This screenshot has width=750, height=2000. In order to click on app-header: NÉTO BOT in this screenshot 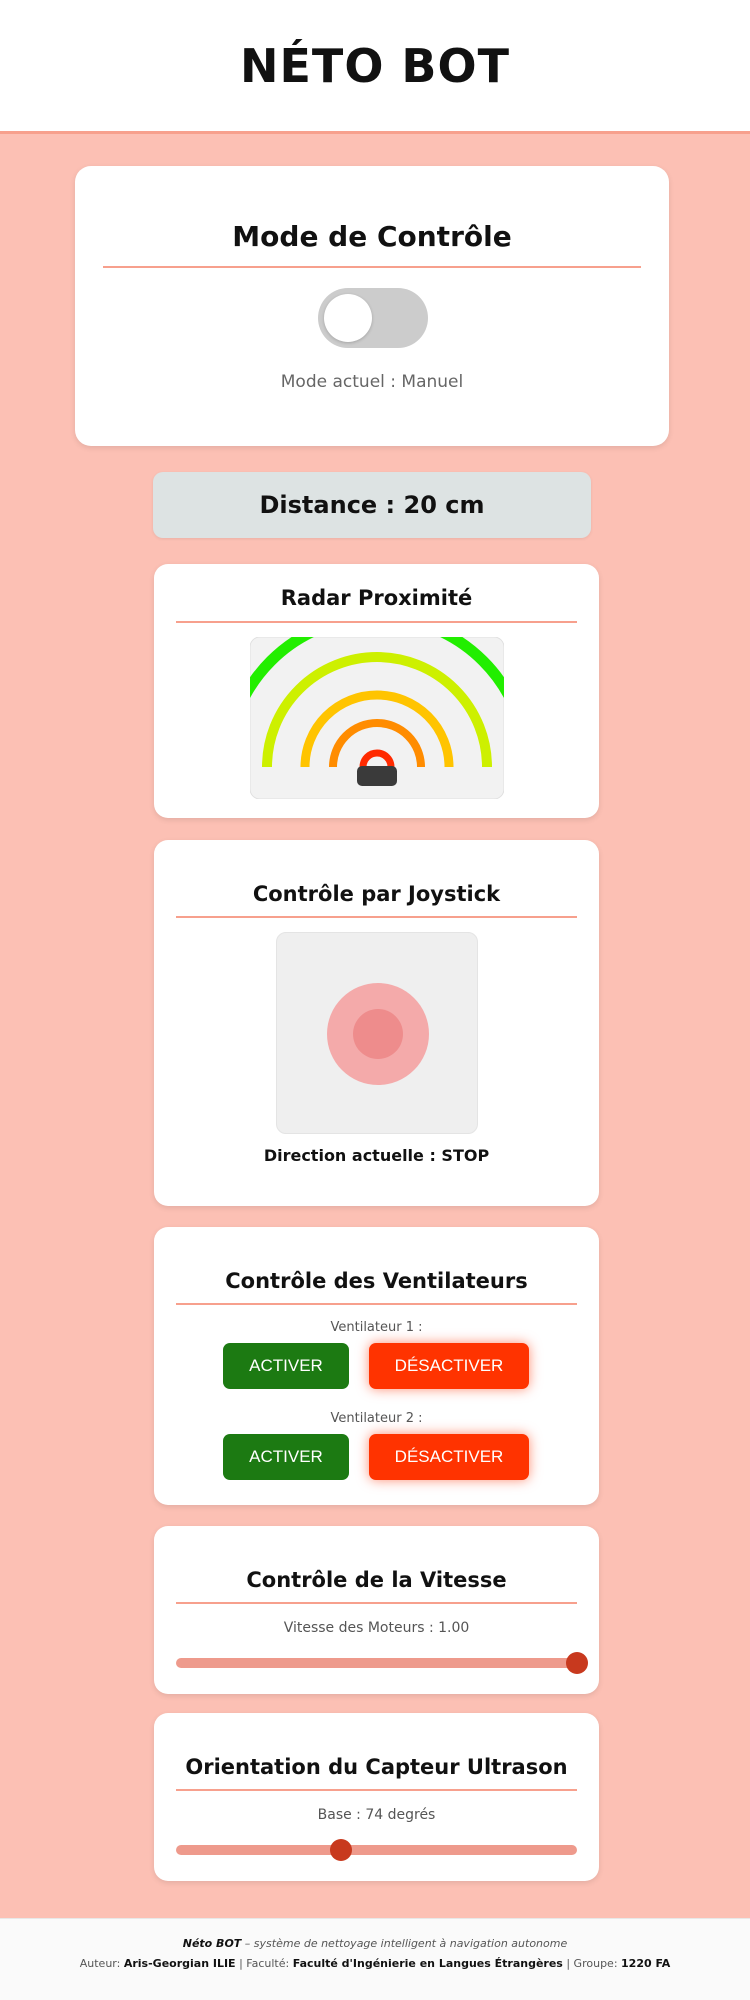, I will do `click(375, 67)`.